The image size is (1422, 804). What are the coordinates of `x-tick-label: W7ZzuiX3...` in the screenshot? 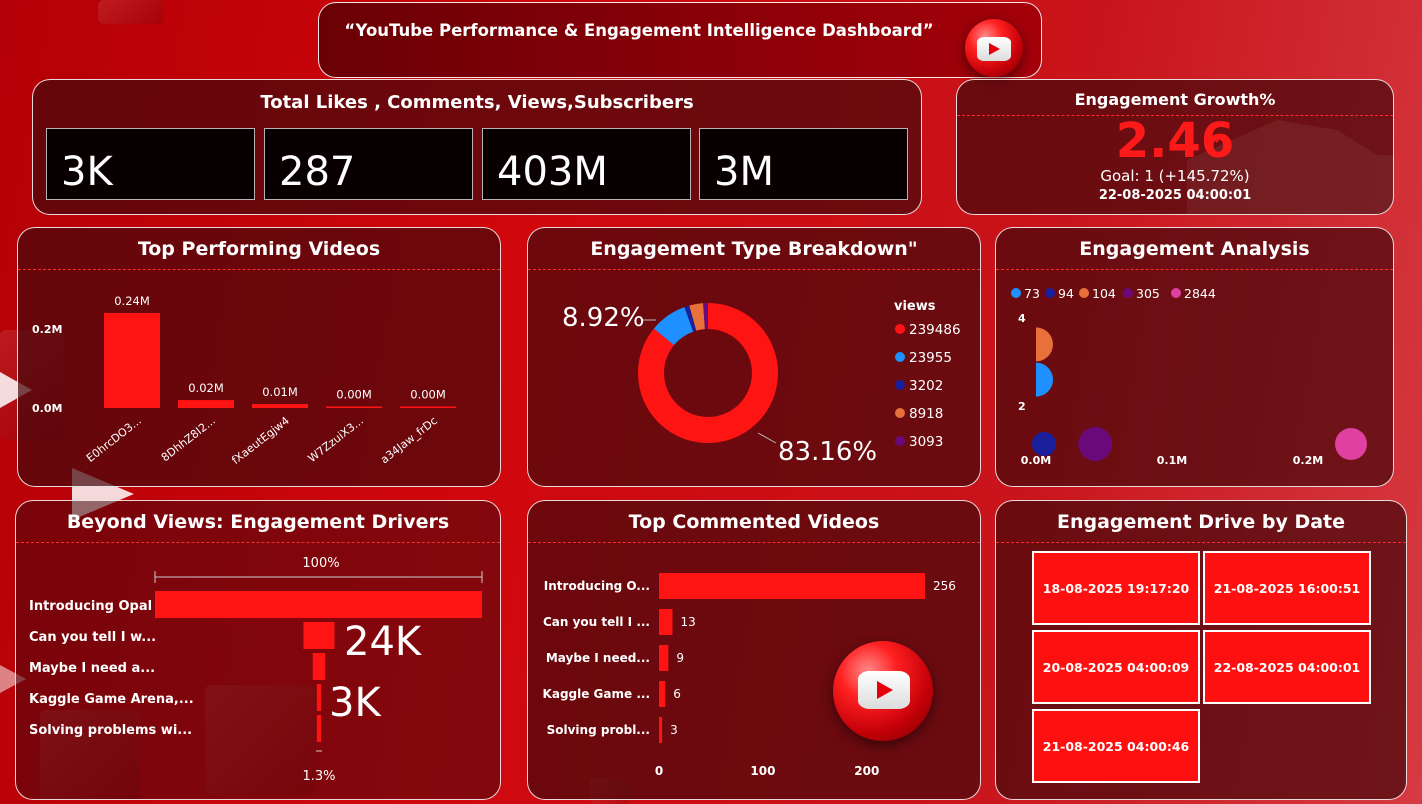 It's located at (336, 439).